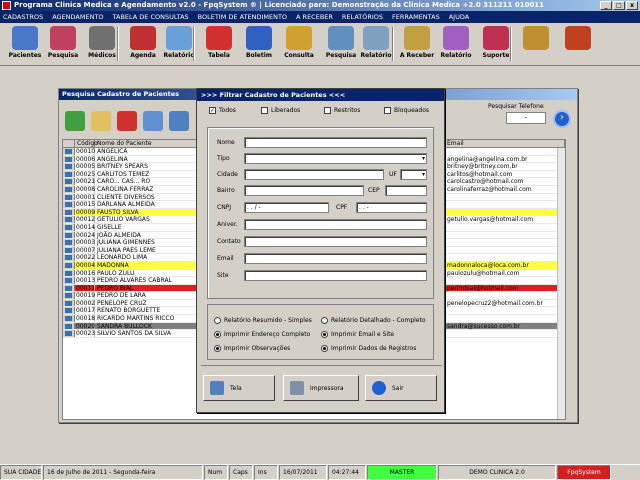  What do you see at coordinates (241, 472) in the screenshot?
I see `status-caps: Caps` at bounding box center [241, 472].